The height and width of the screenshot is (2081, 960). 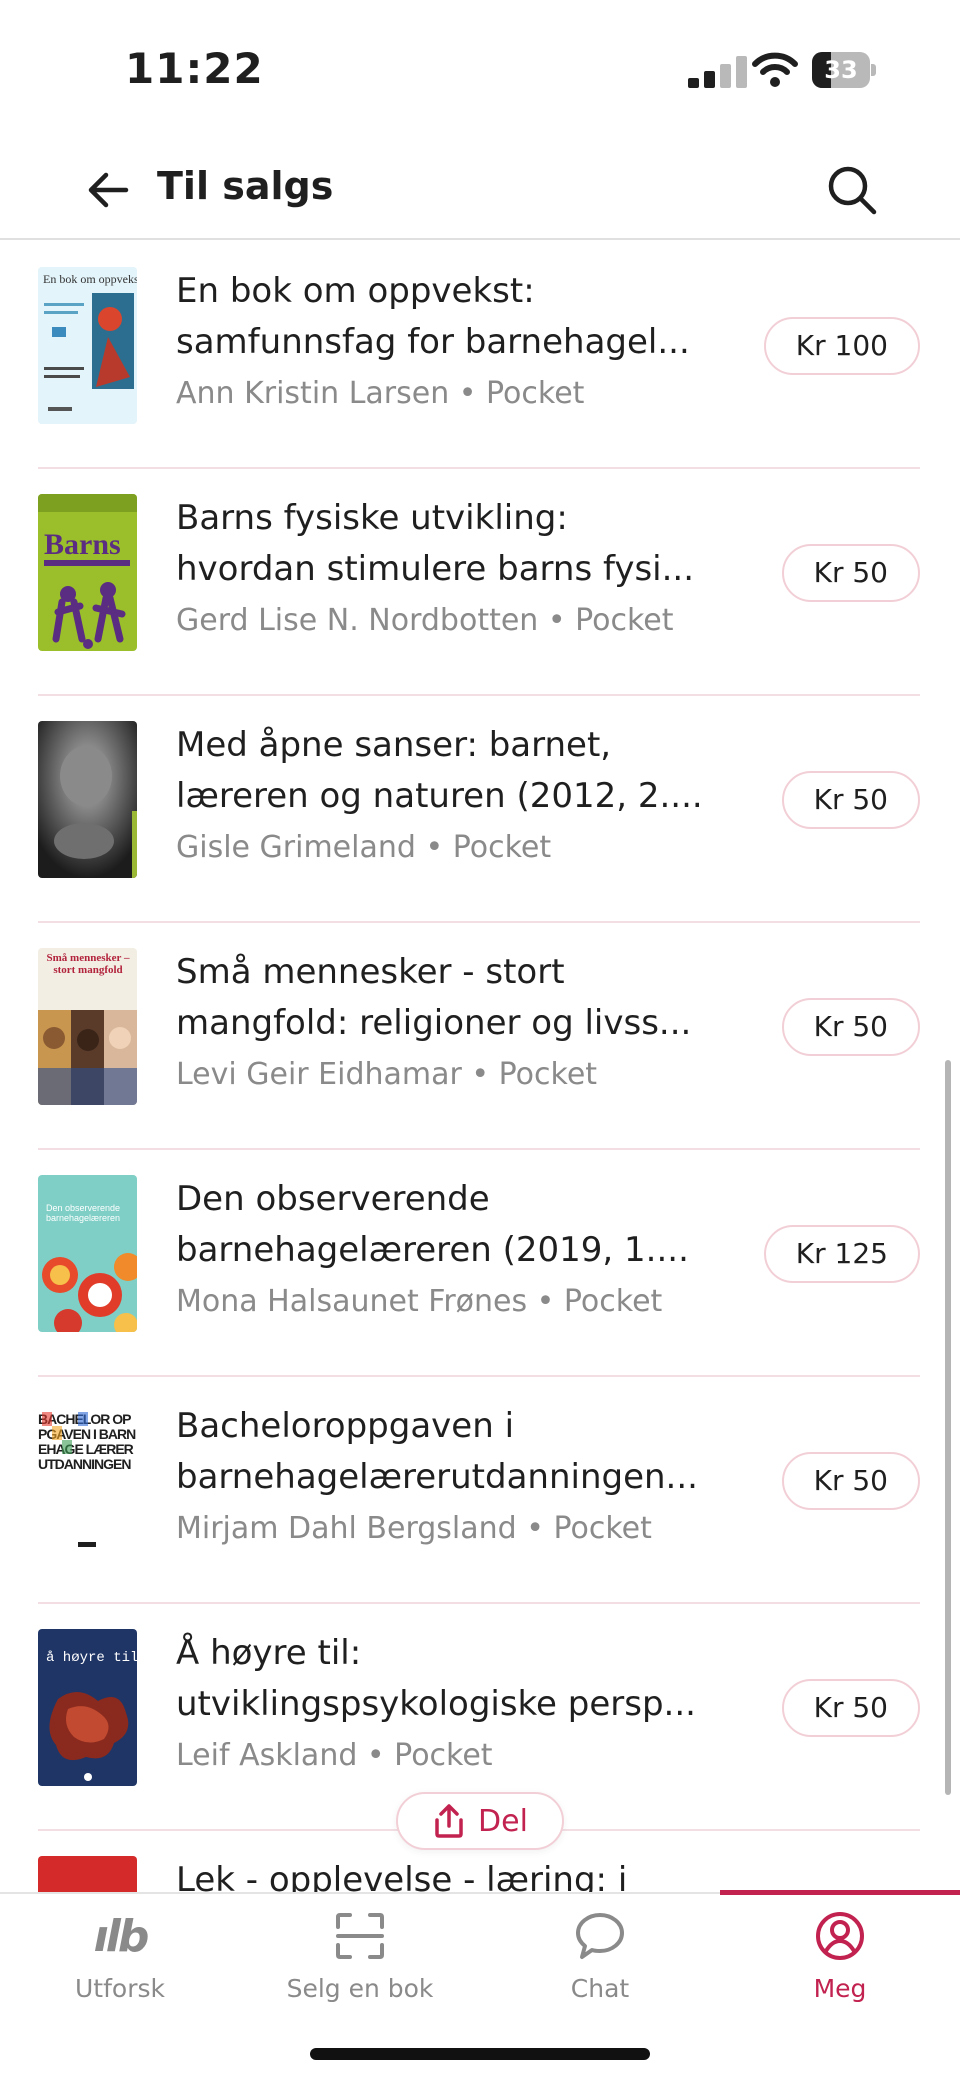 I want to click on battery-percent: 33, so click(x=841, y=70).